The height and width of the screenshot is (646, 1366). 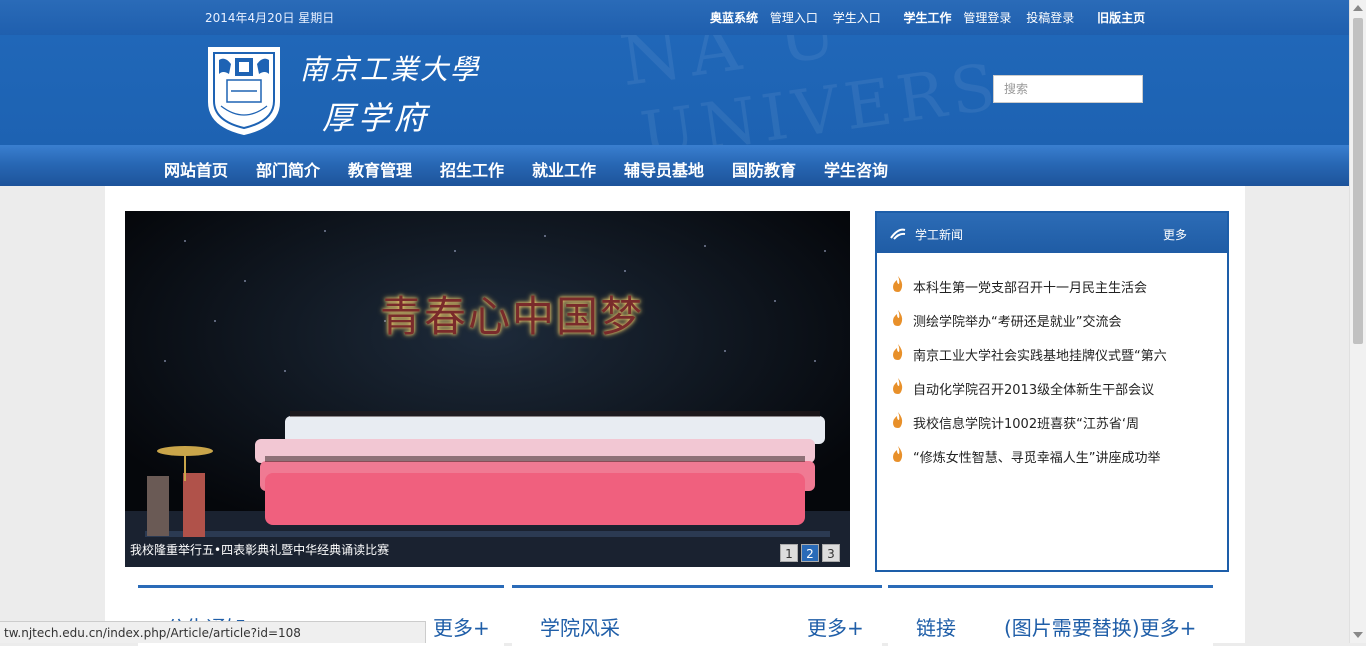 I want to click on list-item: “修炼女性智慧、寻觅幸福人生”讲座成功举, so click(x=1029, y=463).